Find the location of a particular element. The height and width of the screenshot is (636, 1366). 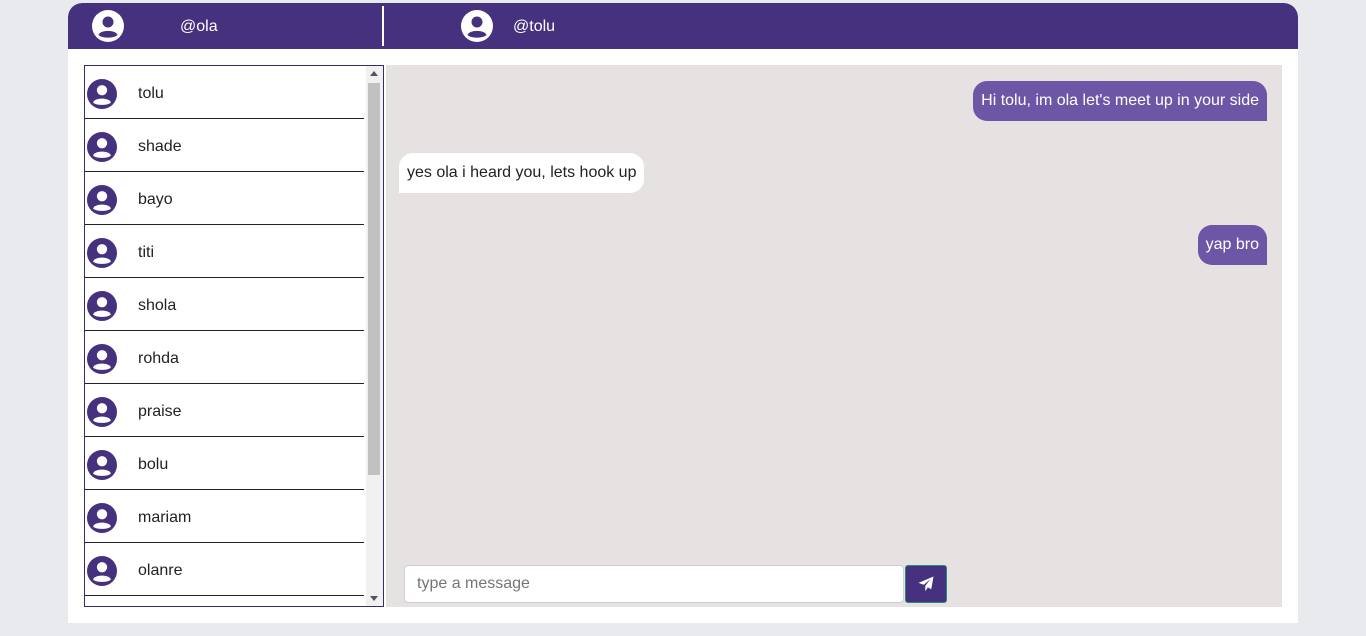

contact-name: rohda is located at coordinates (158, 358).